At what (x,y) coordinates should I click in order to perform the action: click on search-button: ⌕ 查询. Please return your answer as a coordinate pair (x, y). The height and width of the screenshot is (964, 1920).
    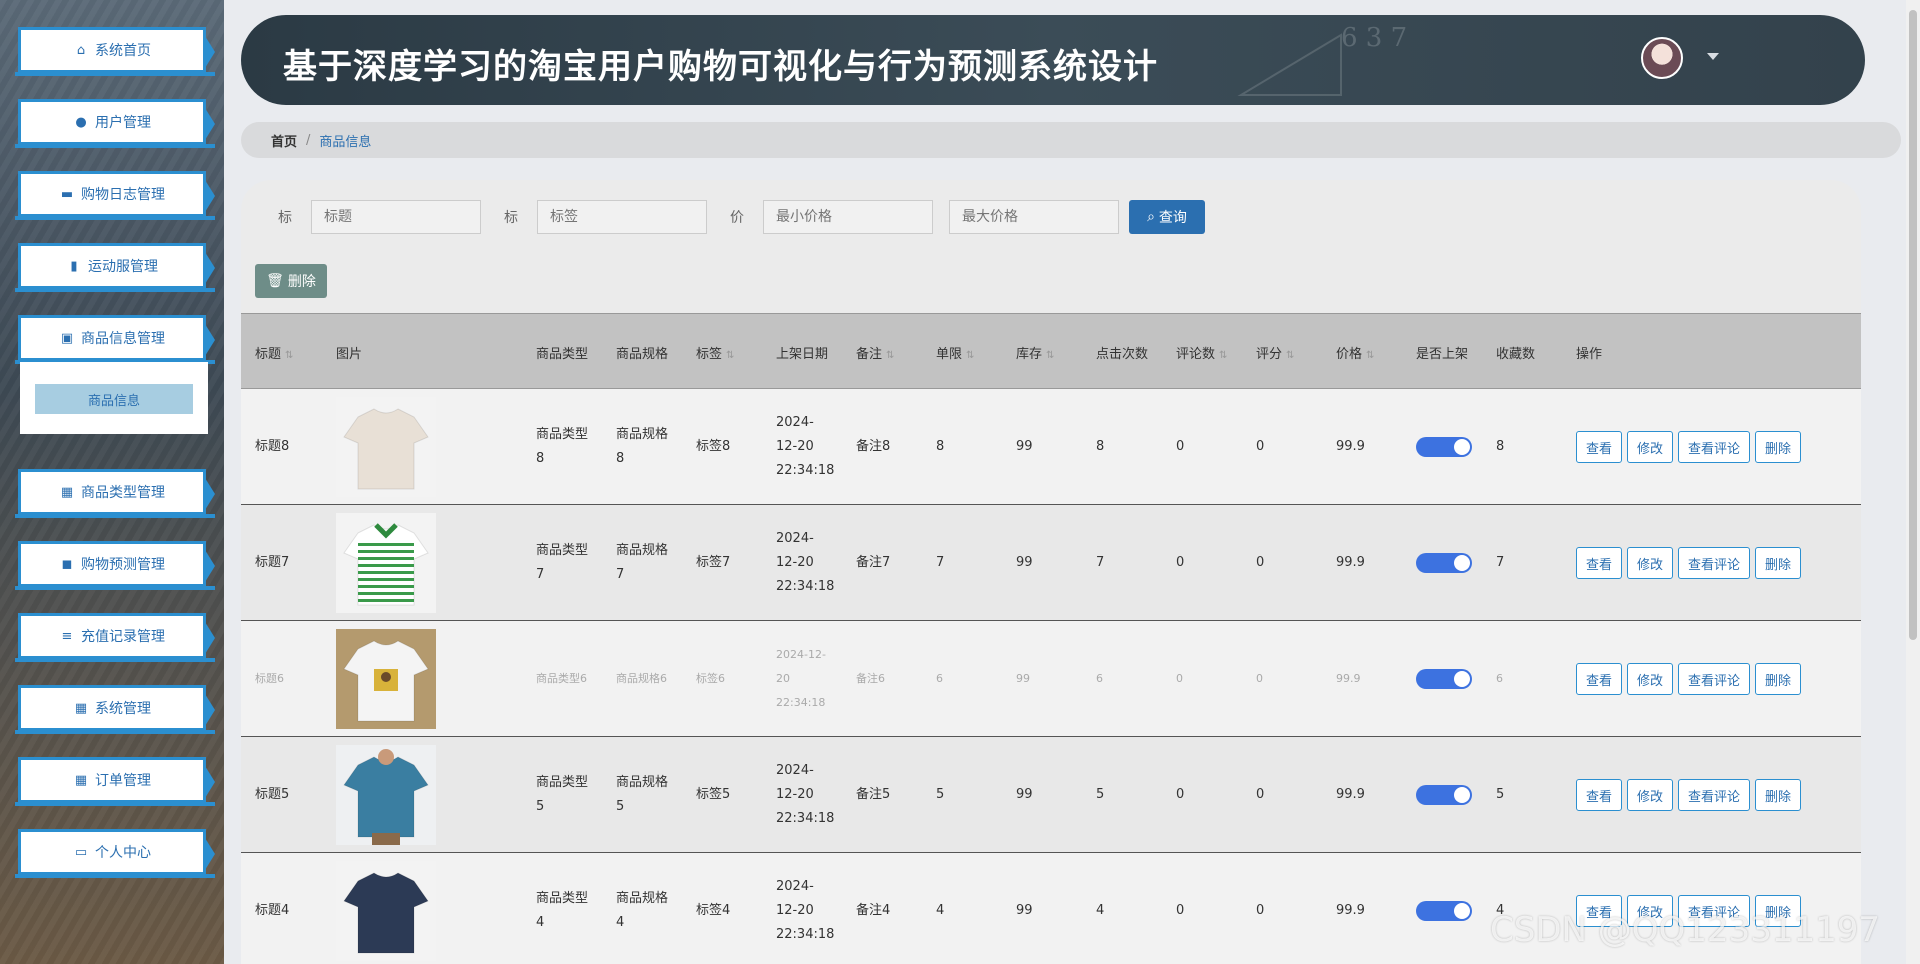
    Looking at the image, I should click on (1167, 217).